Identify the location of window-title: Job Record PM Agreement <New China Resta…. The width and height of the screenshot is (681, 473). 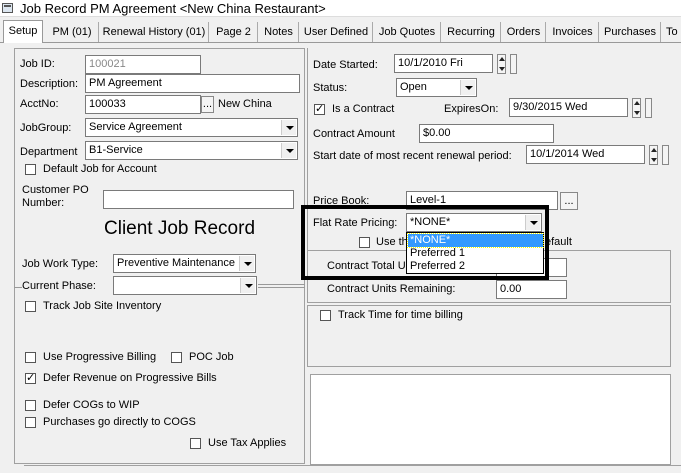
(173, 8).